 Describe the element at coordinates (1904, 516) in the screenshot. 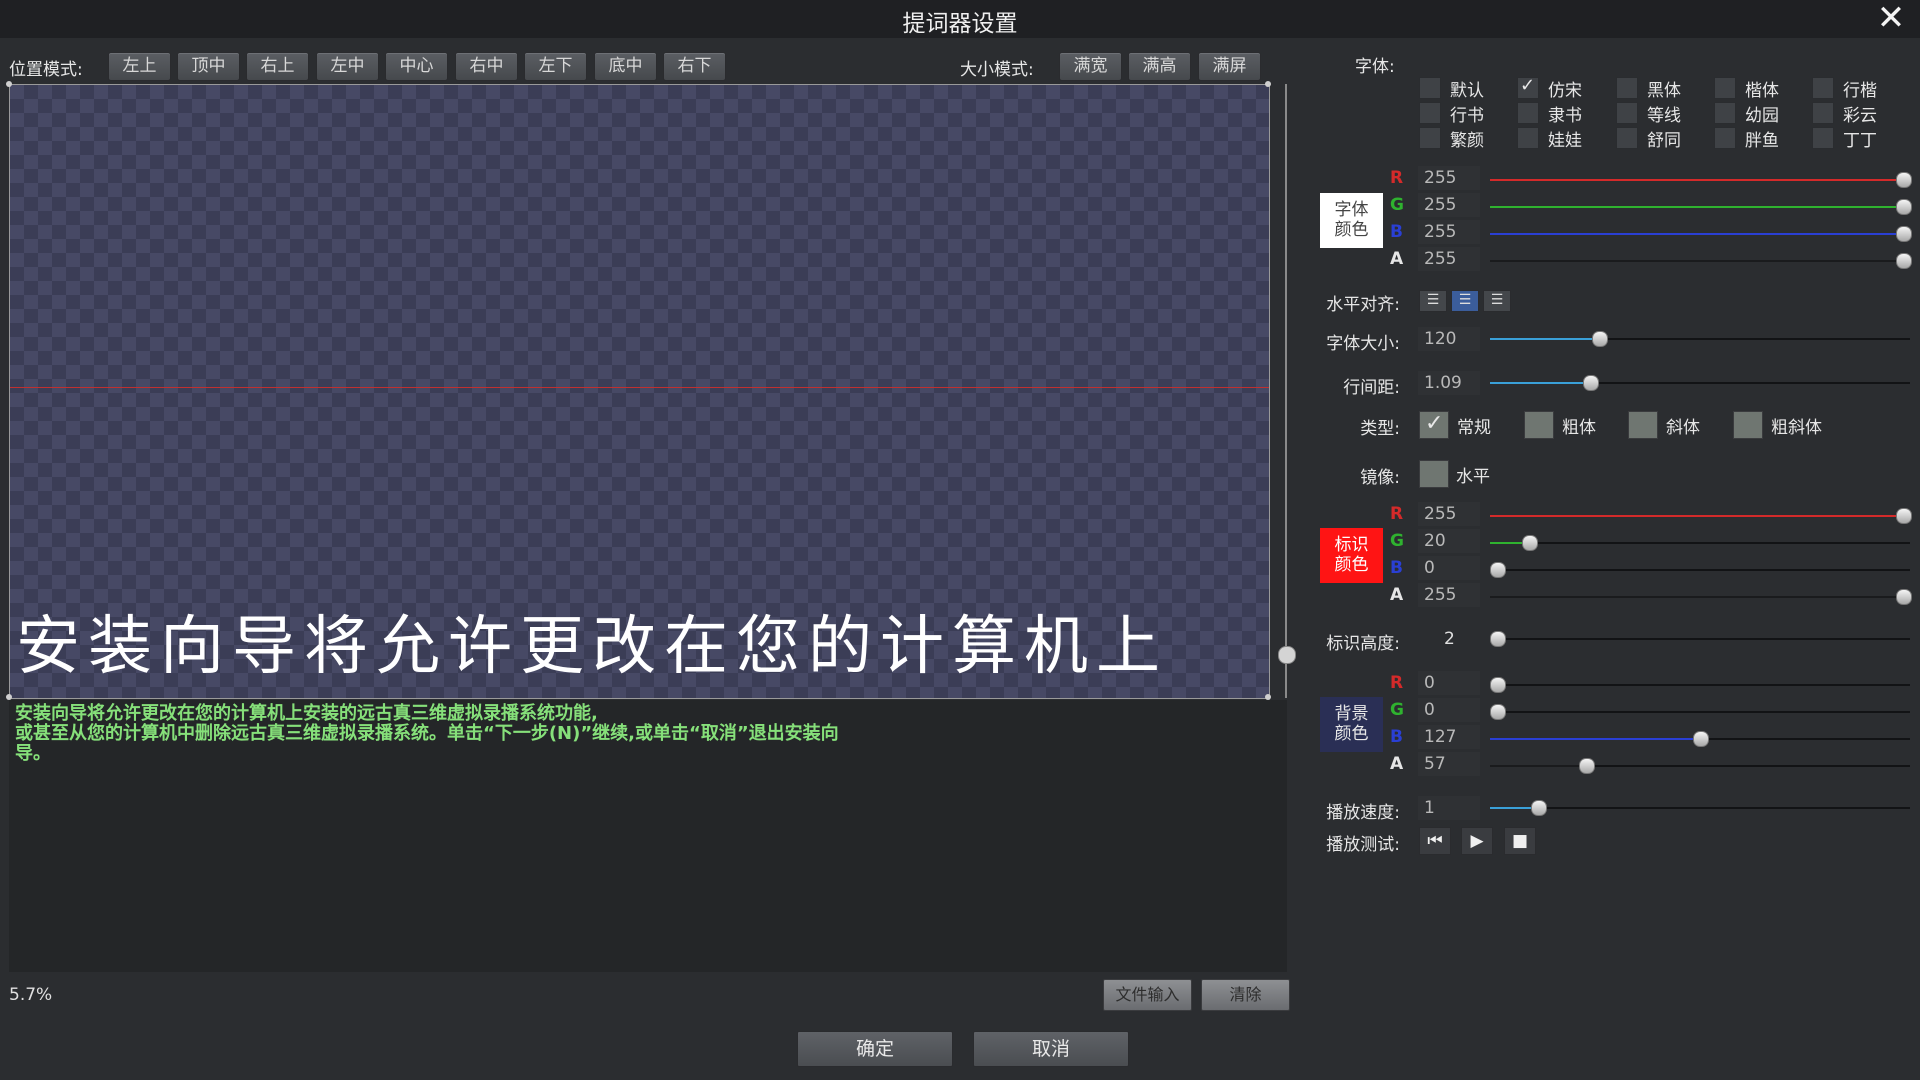

I see `mark_color-r-slider-knob` at that location.